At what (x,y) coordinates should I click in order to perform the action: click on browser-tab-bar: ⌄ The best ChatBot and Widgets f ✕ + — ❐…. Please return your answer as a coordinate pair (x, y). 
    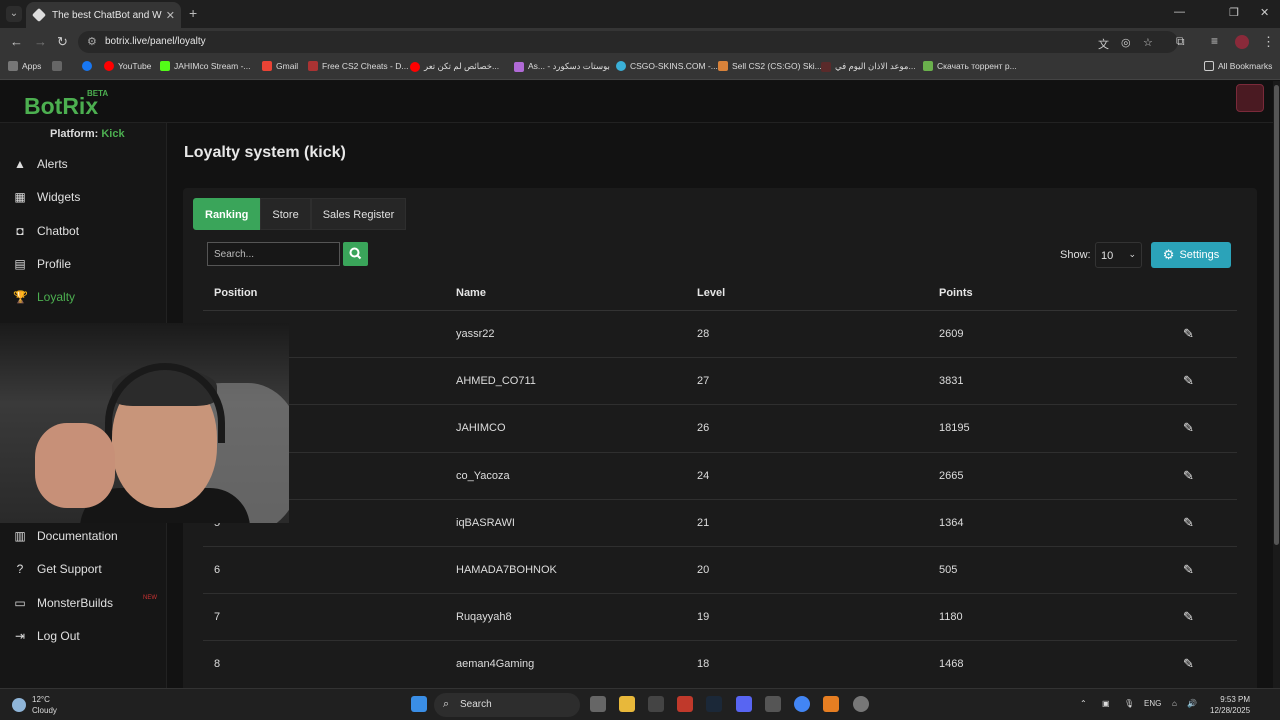
    Looking at the image, I should click on (640, 14).